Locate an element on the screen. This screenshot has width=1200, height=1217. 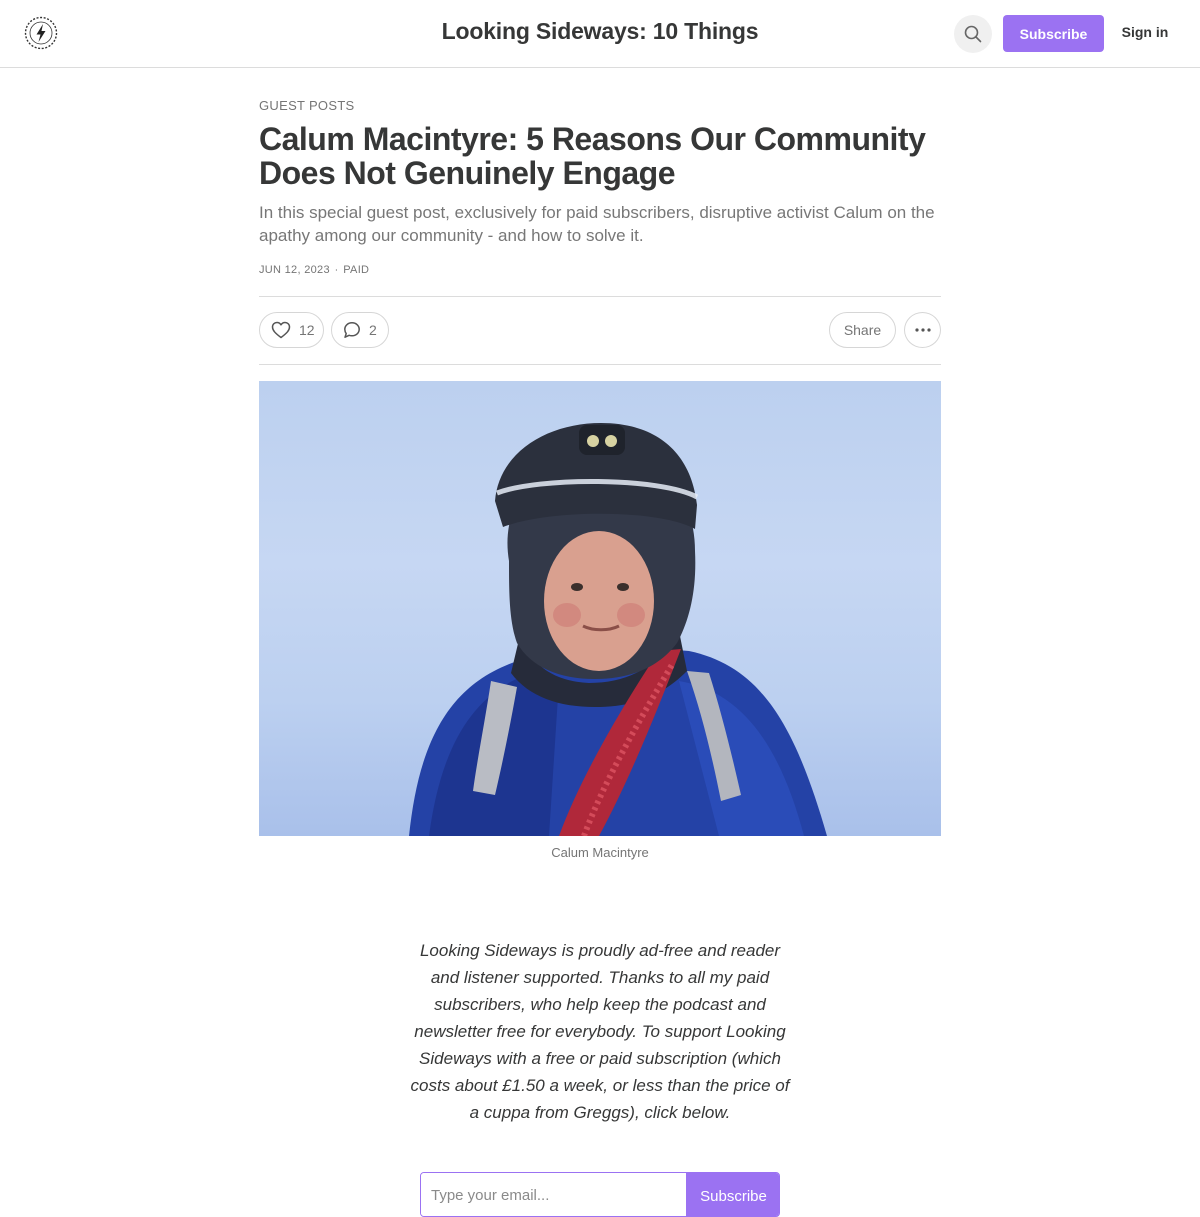
search-icon is located at coordinates (973, 34).